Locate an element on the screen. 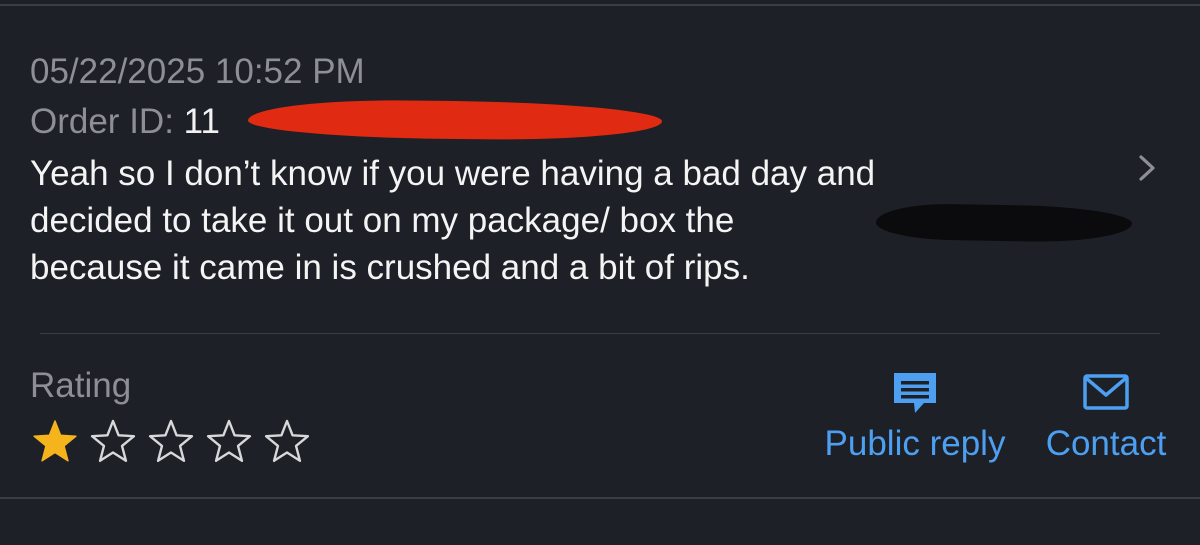 The width and height of the screenshot is (1200, 545). bottom-divider is located at coordinates (600, 498).